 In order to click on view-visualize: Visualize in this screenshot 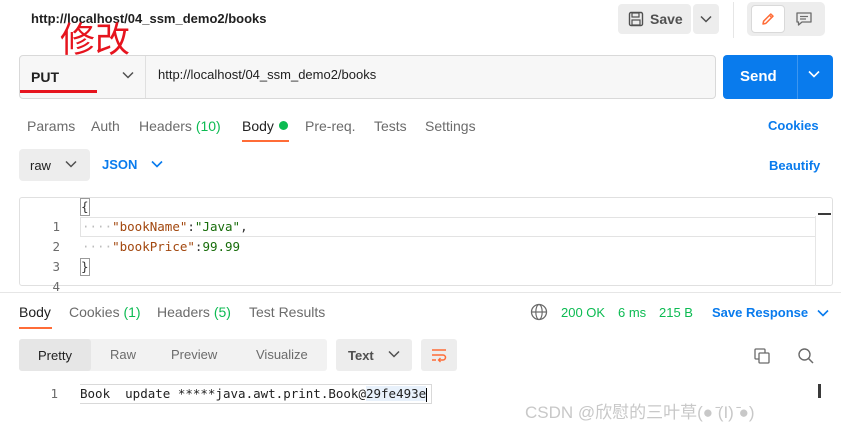, I will do `click(282, 354)`.